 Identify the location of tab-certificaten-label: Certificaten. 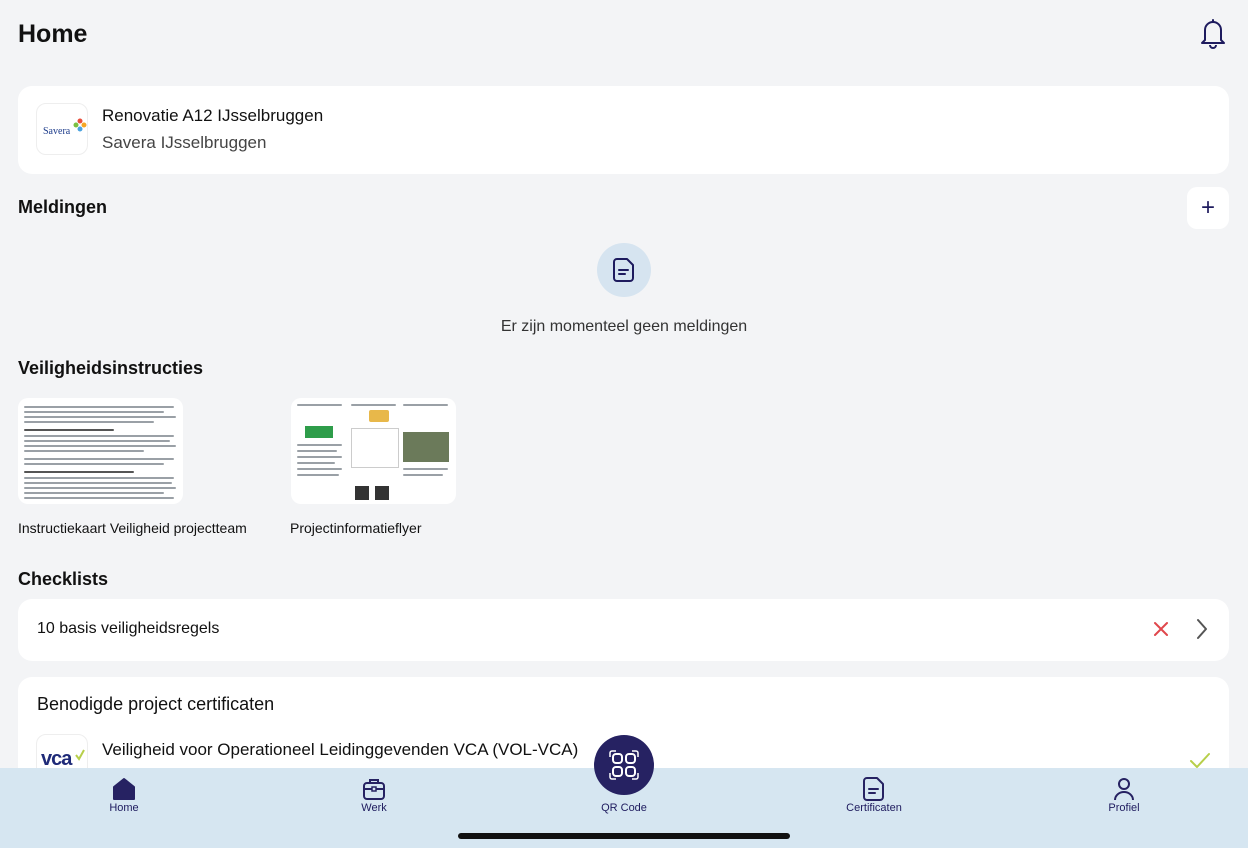
(874, 808).